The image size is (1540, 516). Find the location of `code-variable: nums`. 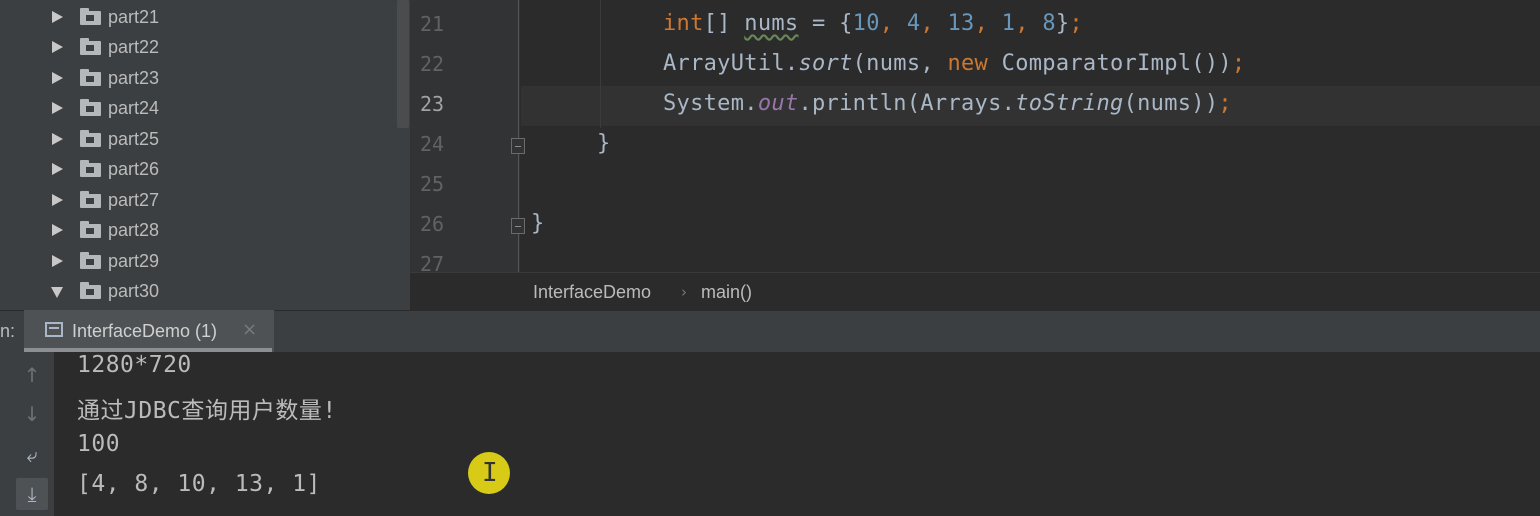

code-variable: nums is located at coordinates (771, 23).